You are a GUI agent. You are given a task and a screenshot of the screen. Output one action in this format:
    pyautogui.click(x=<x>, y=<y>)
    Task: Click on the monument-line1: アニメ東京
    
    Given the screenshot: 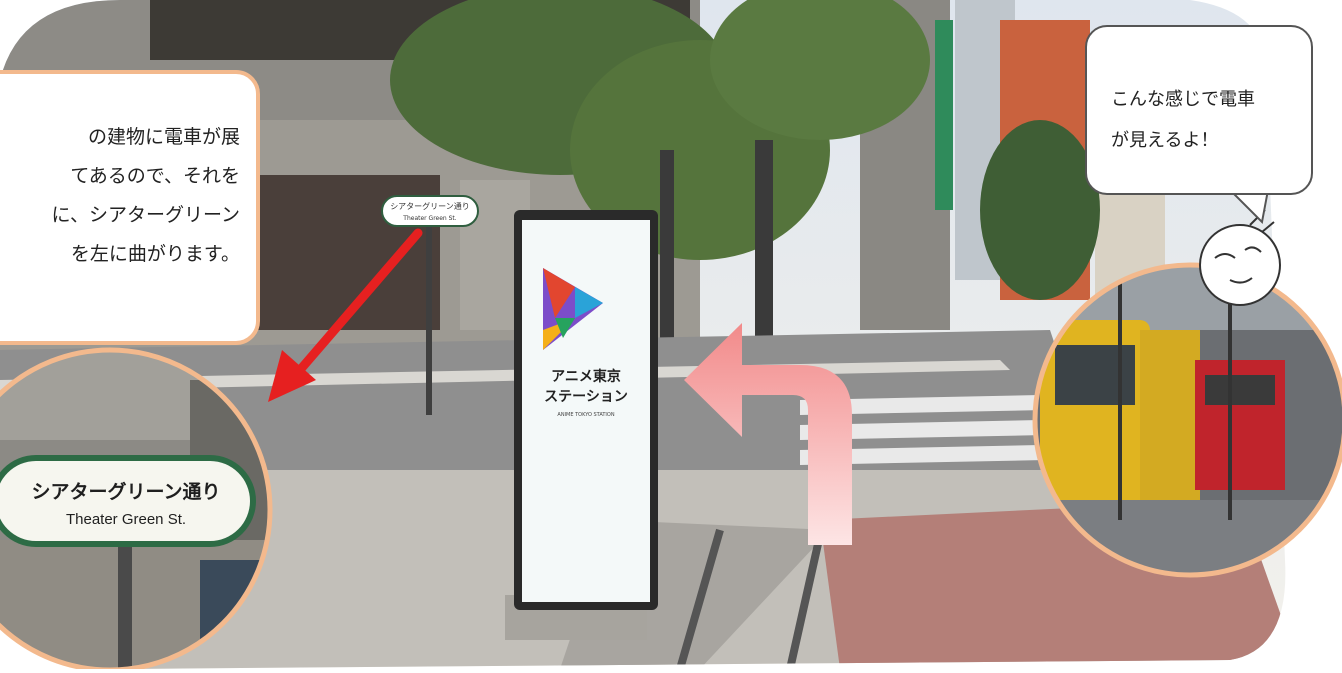 What is the action you would take?
    pyautogui.click(x=586, y=376)
    